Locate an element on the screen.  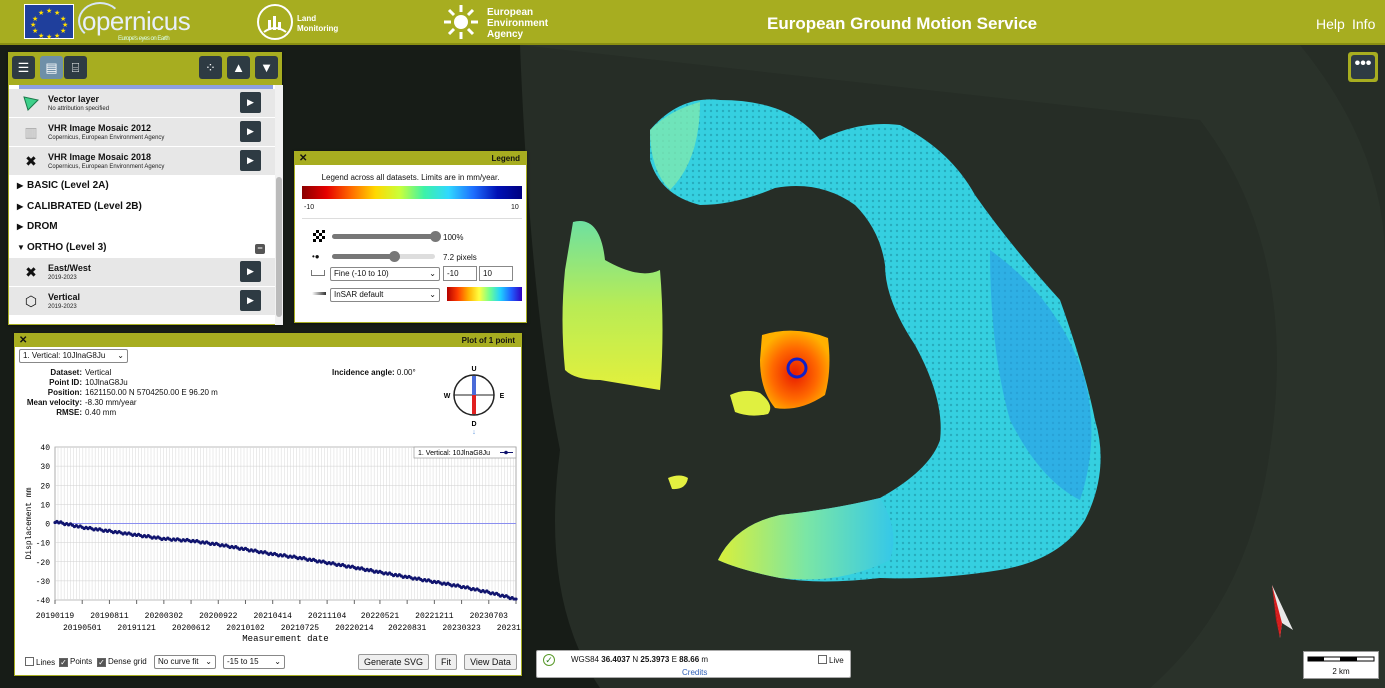
live-toggle: Live is located at coordinates (831, 660).